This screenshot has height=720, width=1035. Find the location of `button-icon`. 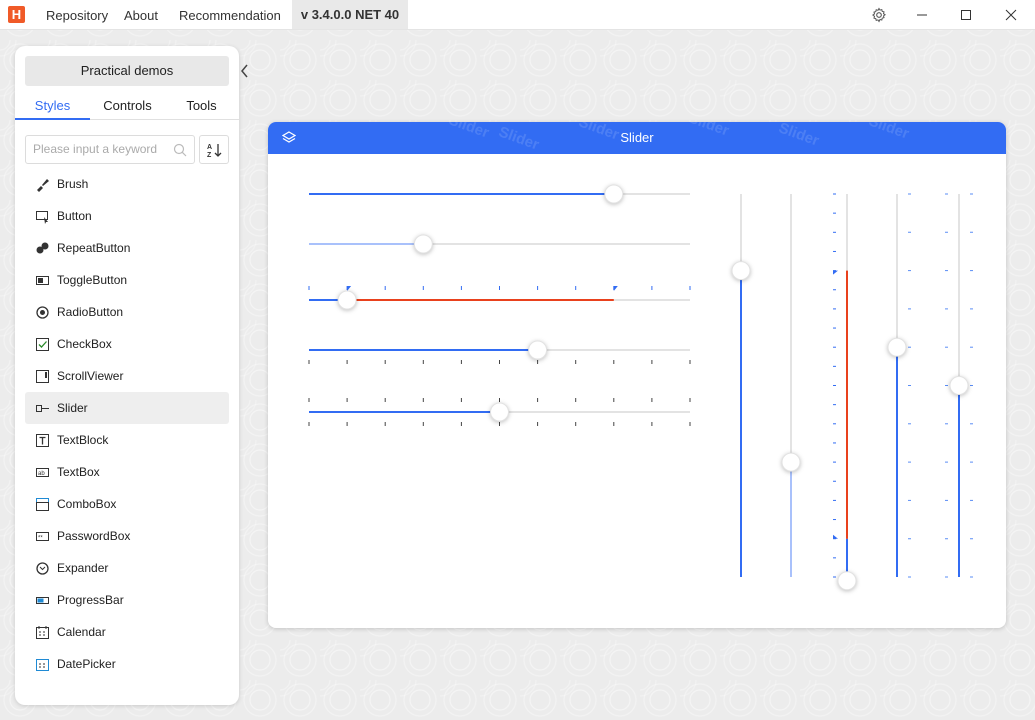

button-icon is located at coordinates (42, 216).